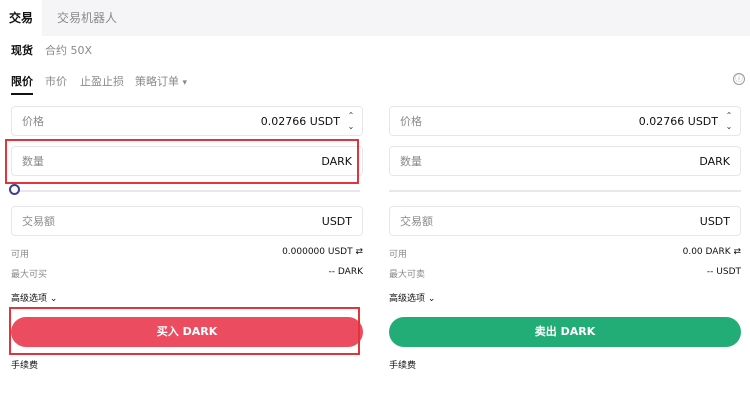 Image resolution: width=750 pixels, height=399 pixels. Describe the element at coordinates (184, 331) in the screenshot. I see `buy-button-highlight-box` at that location.